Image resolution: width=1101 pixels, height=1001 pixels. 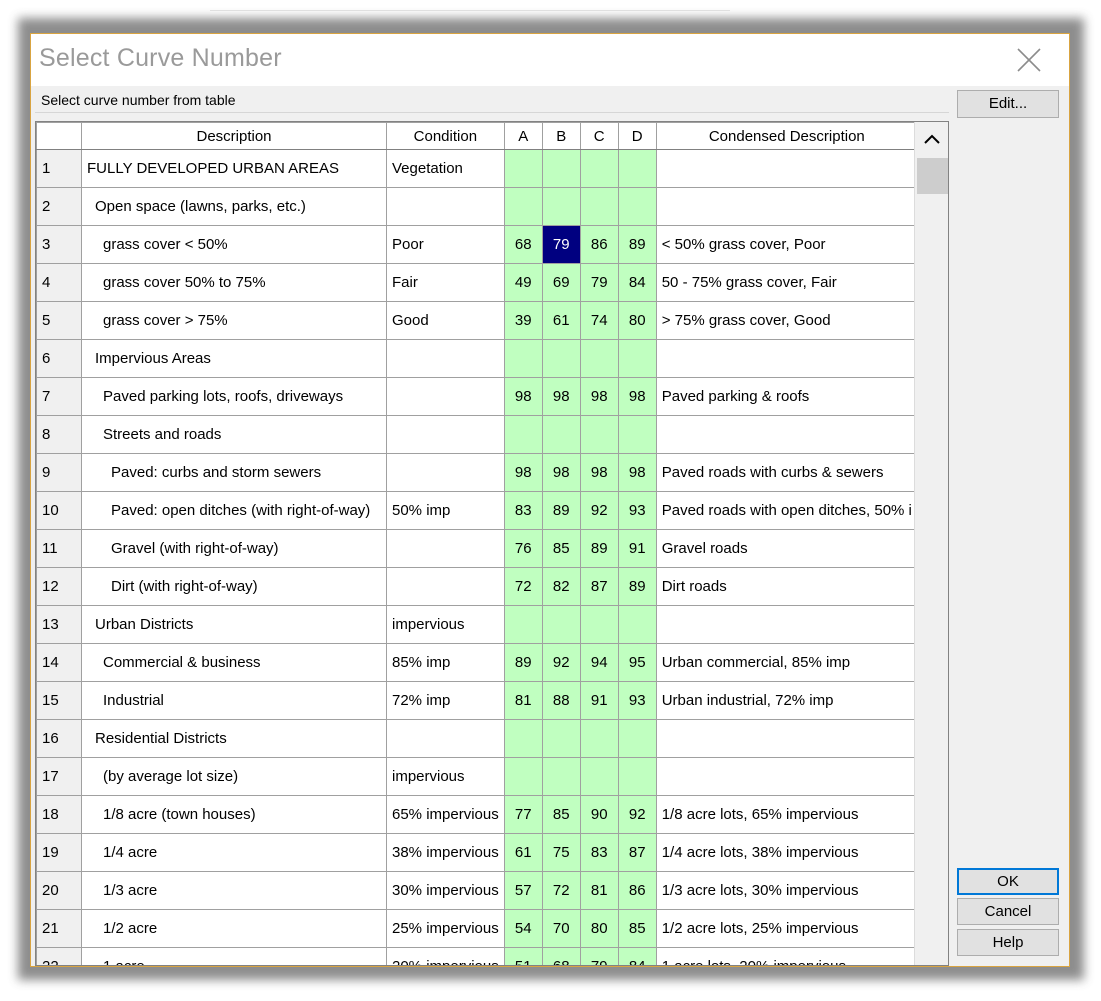 What do you see at coordinates (637, 548) in the screenshot?
I see `curve-number-cell-d: 91` at bounding box center [637, 548].